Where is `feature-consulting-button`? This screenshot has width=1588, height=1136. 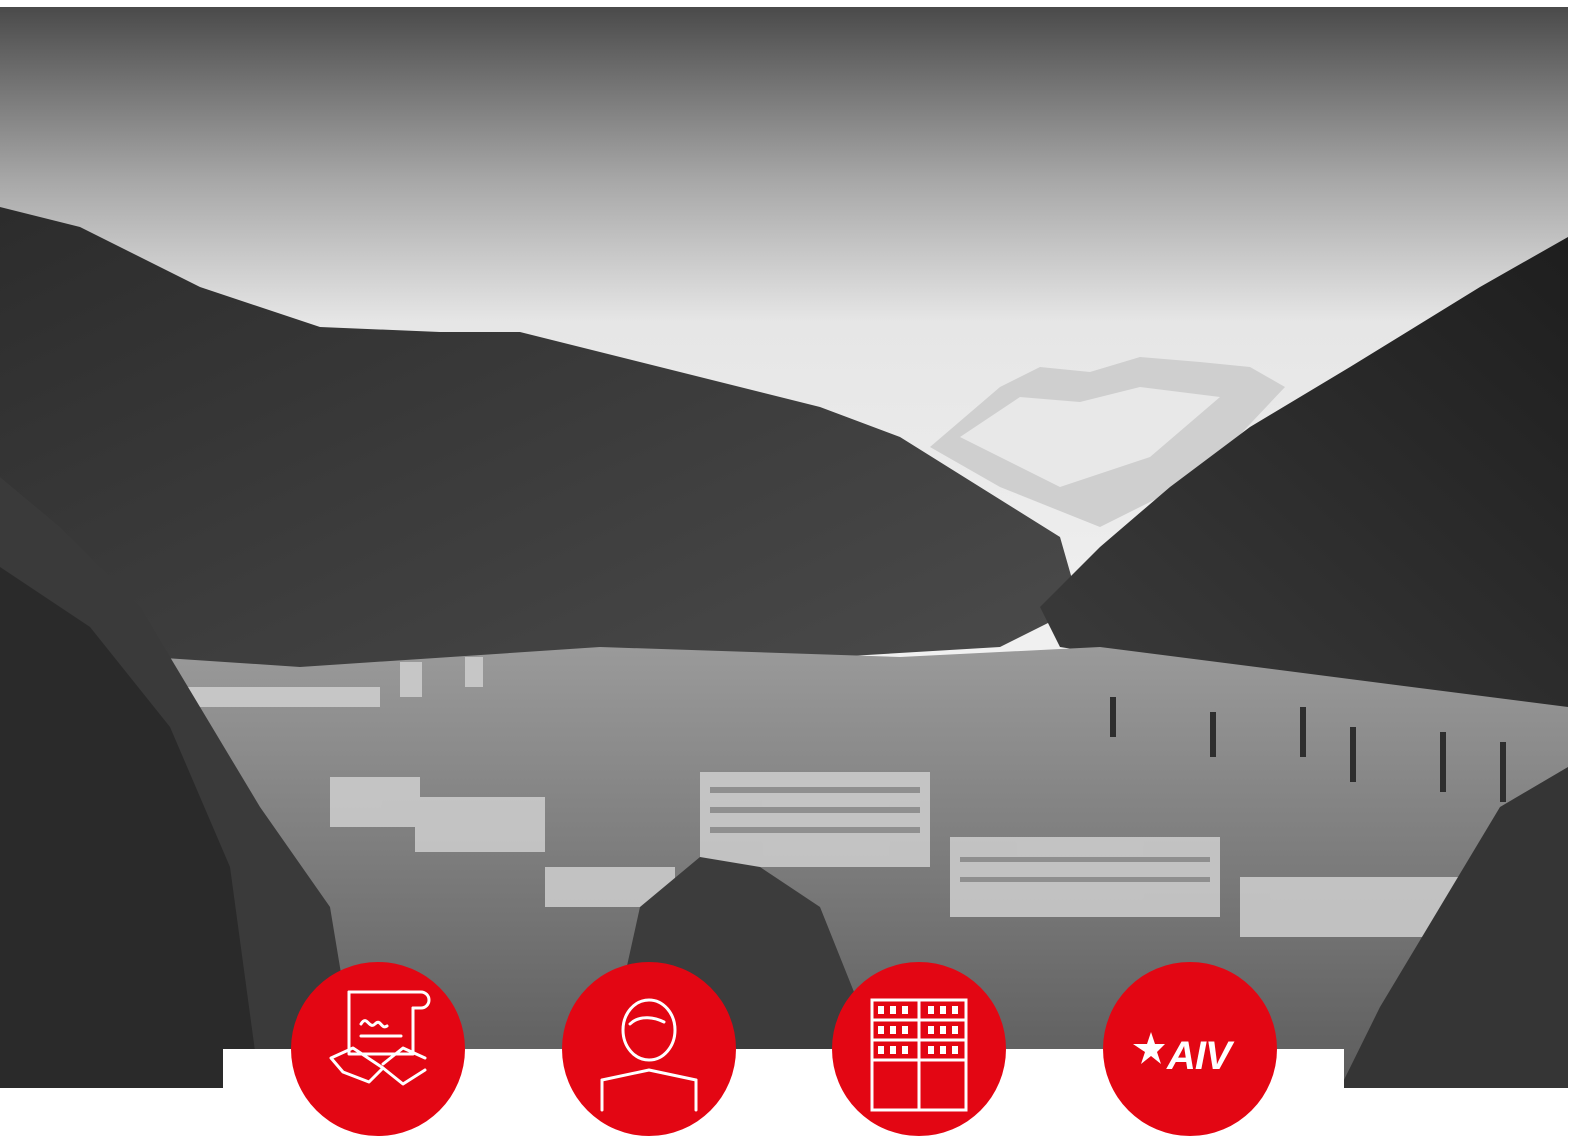
feature-consulting-button is located at coordinates (649, 1049).